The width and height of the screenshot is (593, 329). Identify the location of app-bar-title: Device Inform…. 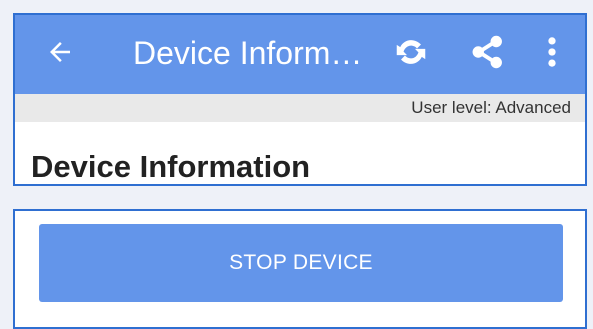
(248, 53).